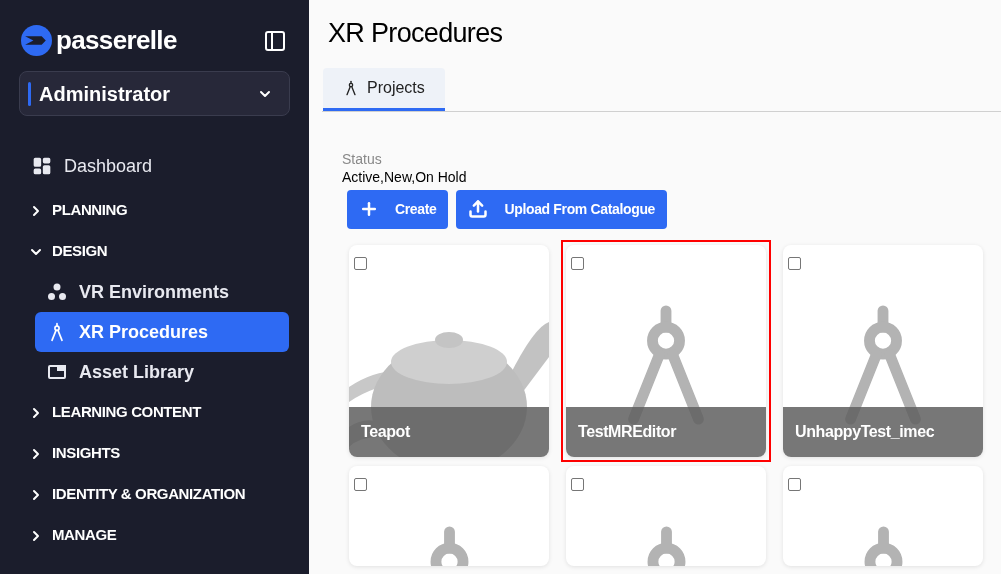 This screenshot has height=574, width=1001. I want to click on nav-link: XR Procedures, so click(162, 332).